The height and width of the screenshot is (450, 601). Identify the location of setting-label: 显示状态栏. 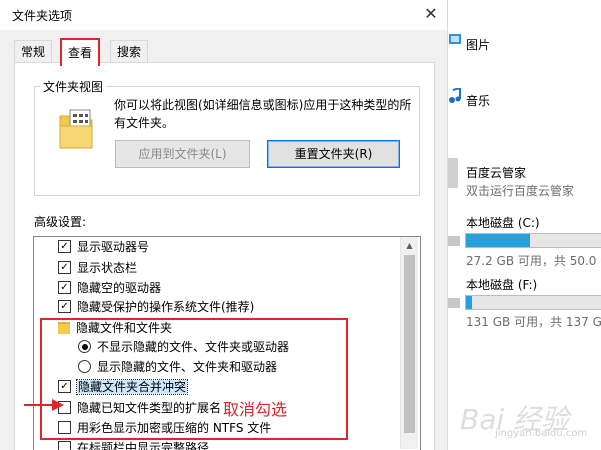
(107, 268).